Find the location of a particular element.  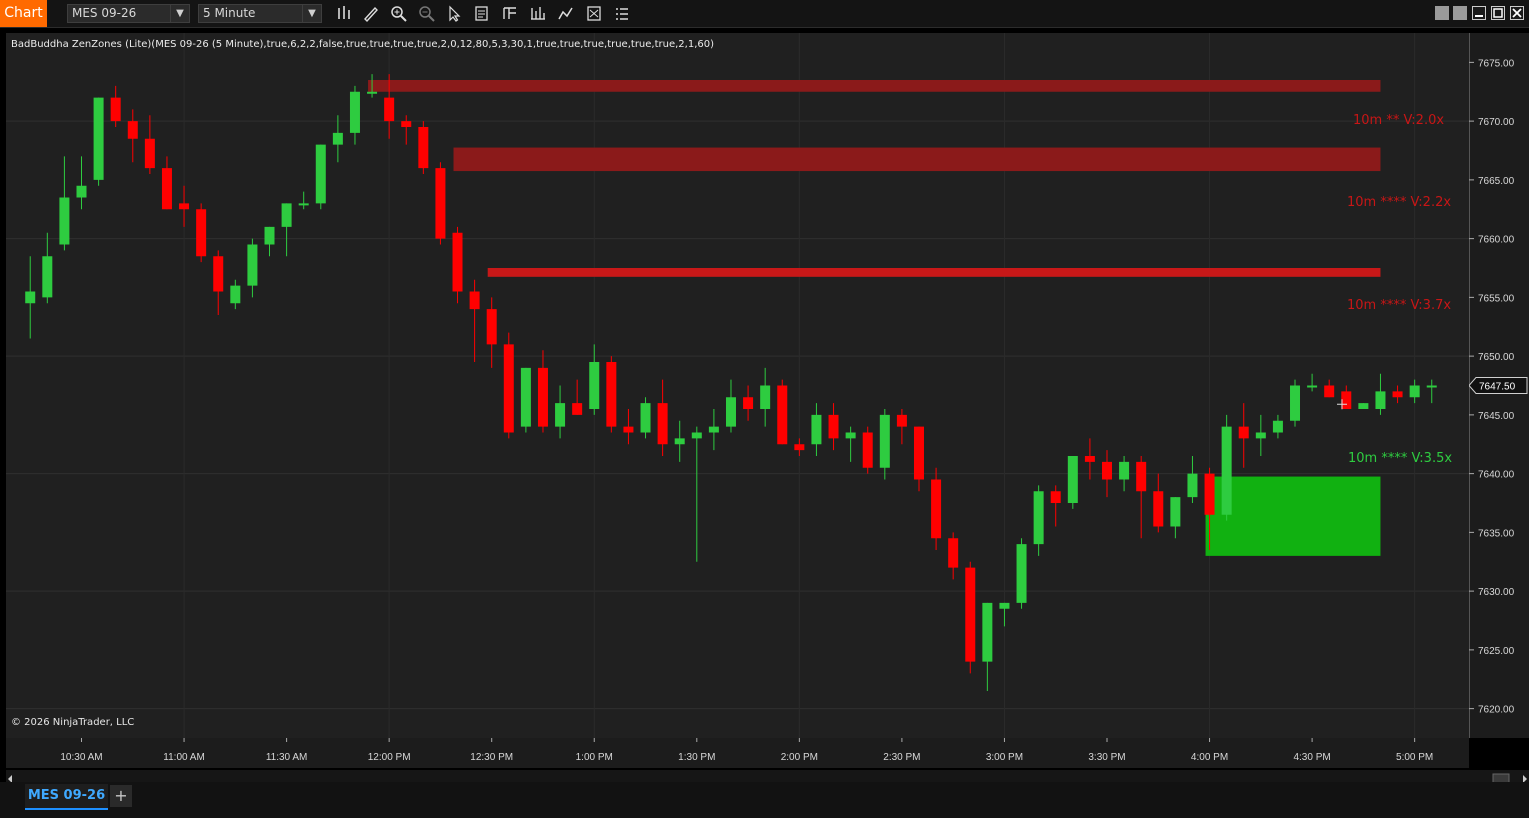

price-tick-label: 7660.00 is located at coordinates (1496, 240).